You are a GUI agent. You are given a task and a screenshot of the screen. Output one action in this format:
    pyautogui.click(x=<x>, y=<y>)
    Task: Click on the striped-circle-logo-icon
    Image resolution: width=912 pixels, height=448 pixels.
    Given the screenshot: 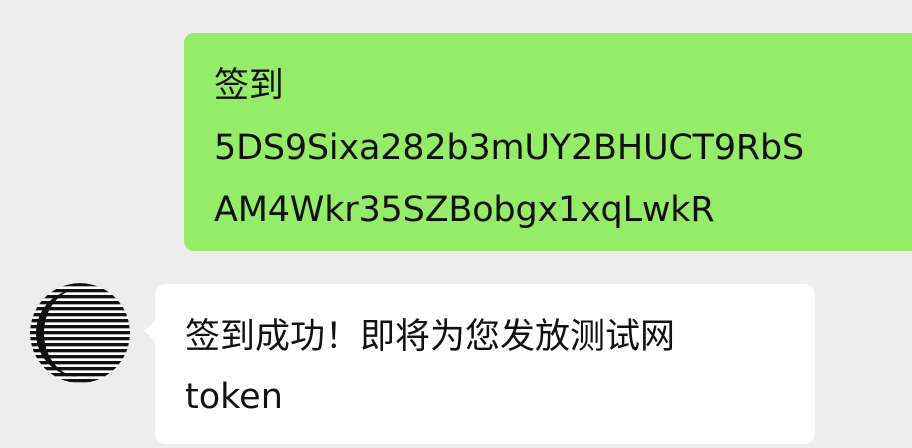 What is the action you would take?
    pyautogui.click(x=80, y=333)
    